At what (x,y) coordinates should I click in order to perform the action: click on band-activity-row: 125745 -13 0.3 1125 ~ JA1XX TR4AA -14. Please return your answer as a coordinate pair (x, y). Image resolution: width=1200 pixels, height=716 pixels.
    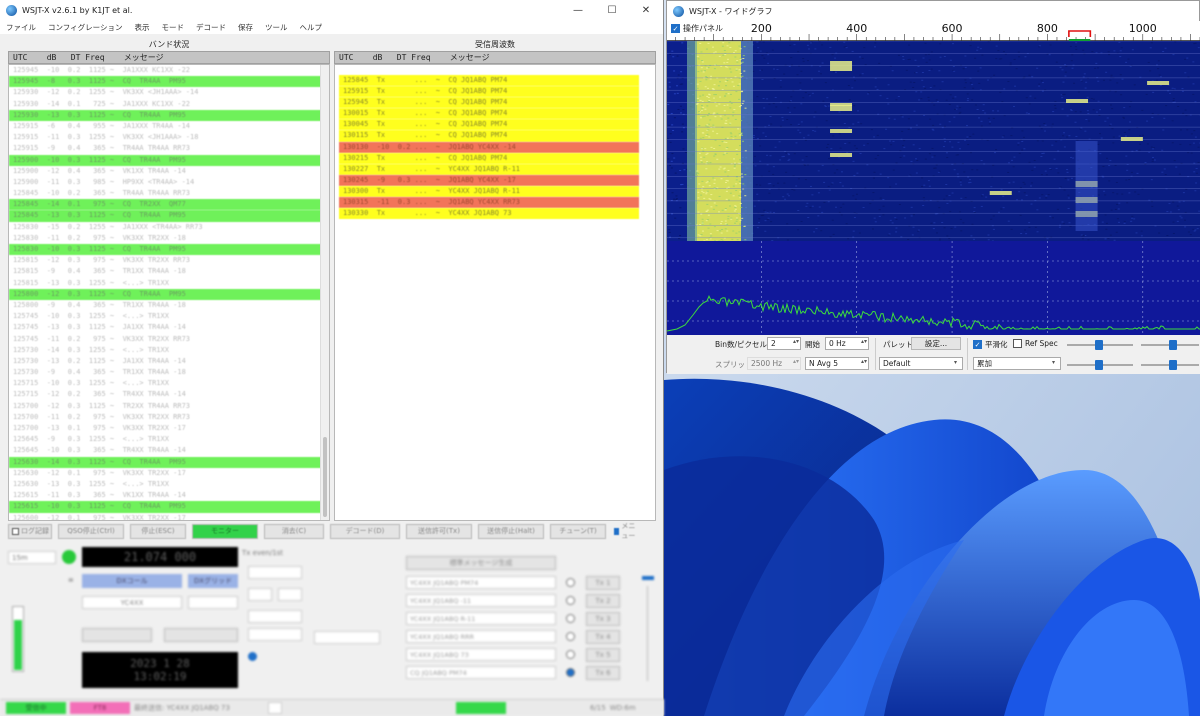
    Looking at the image, I should click on (169, 327).